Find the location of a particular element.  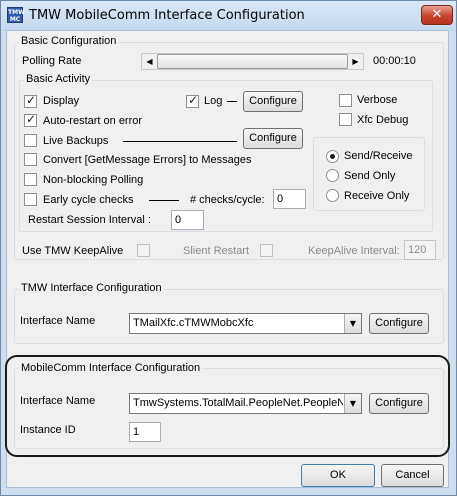

display-checkbox is located at coordinates (30, 100).